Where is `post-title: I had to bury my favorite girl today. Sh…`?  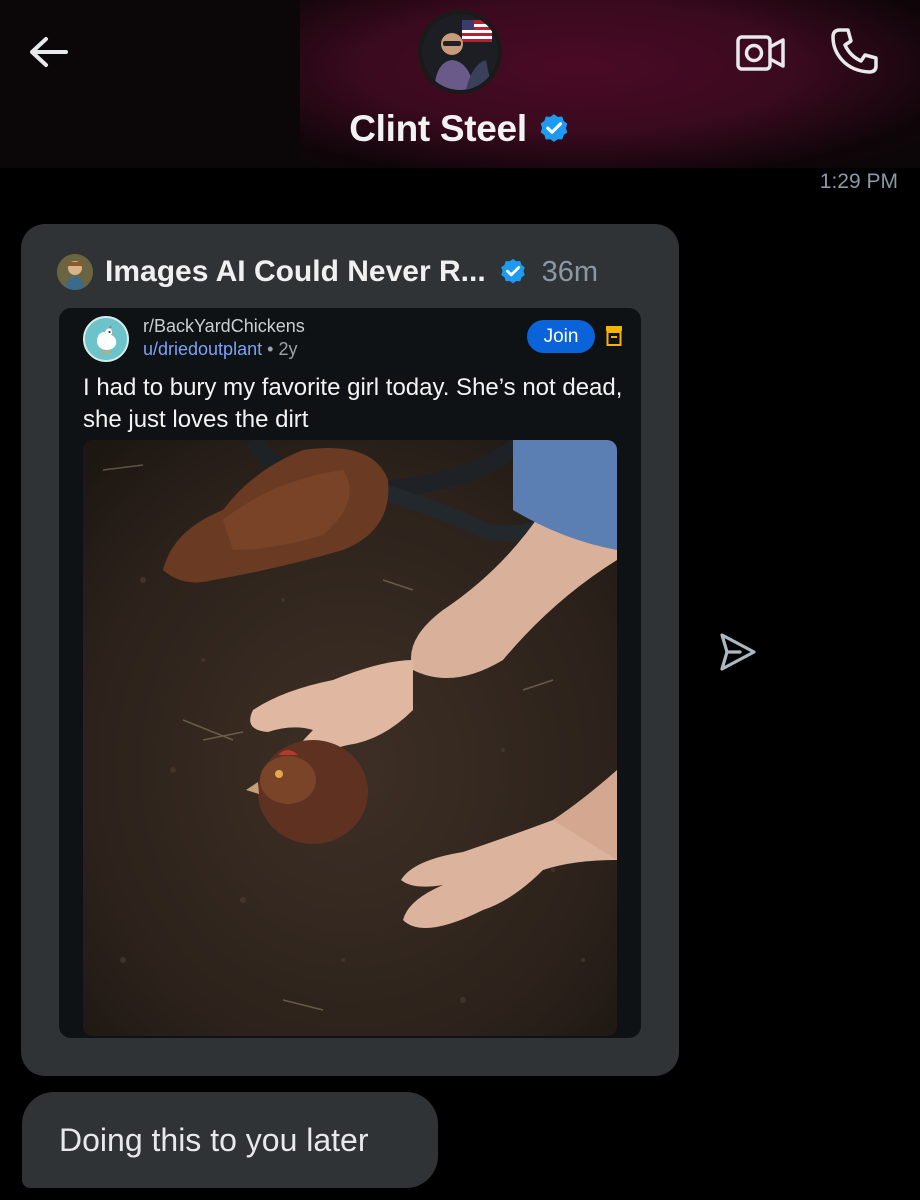 post-title: I had to bury my favorite girl today. Sh… is located at coordinates (353, 403).